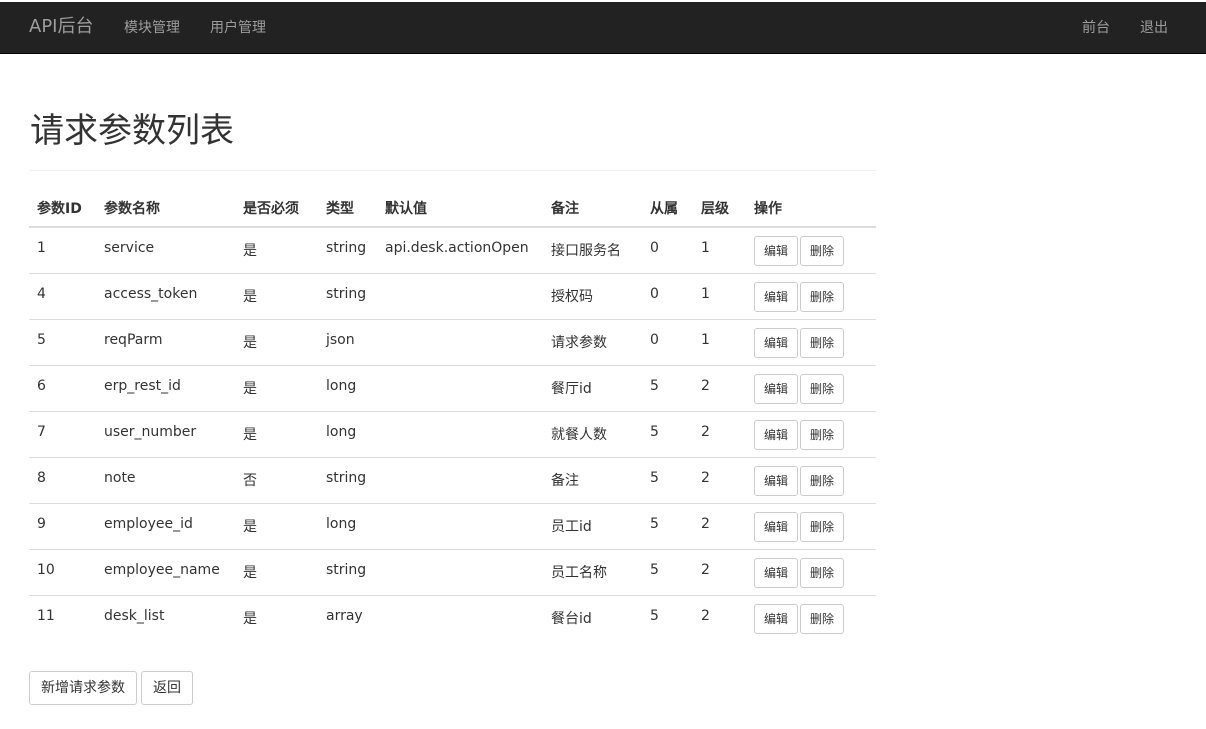 The image size is (1206, 729). I want to click on header-parent: 从属, so click(667, 209).